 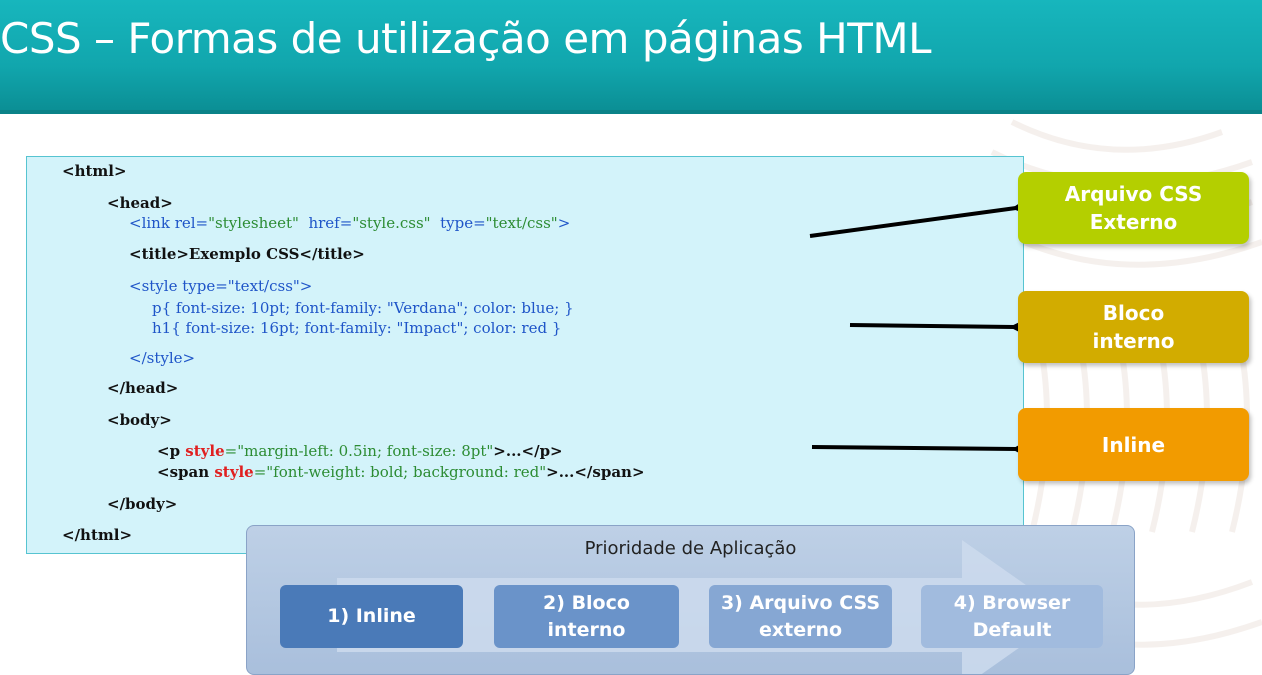 I want to click on step-4-label-line2: Default, so click(x=1012, y=629).